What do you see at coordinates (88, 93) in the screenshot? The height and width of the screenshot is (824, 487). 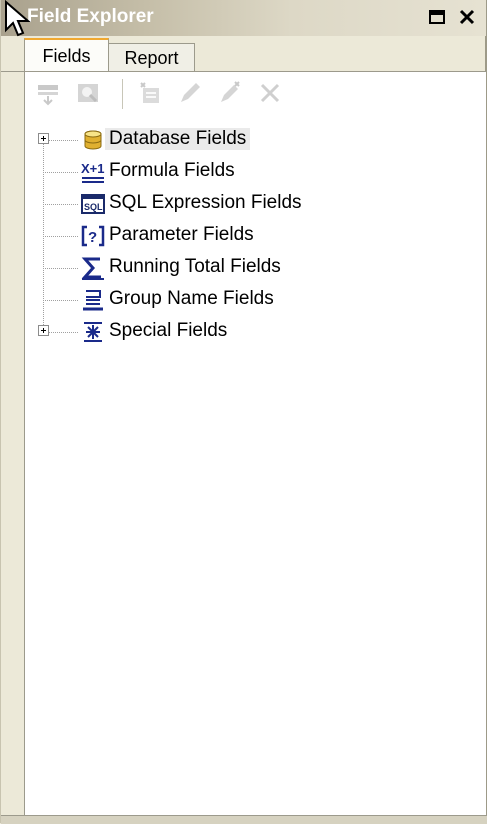 I see `browse-data-icon` at bounding box center [88, 93].